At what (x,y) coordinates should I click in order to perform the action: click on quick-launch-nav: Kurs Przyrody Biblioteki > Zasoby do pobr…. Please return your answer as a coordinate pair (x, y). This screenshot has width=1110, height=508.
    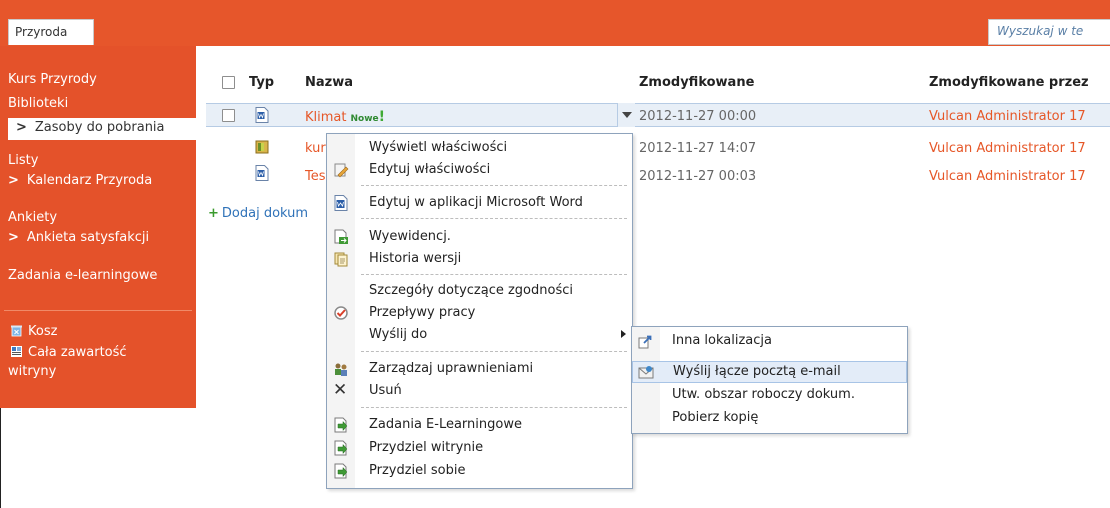
    Looking at the image, I should click on (98, 227).